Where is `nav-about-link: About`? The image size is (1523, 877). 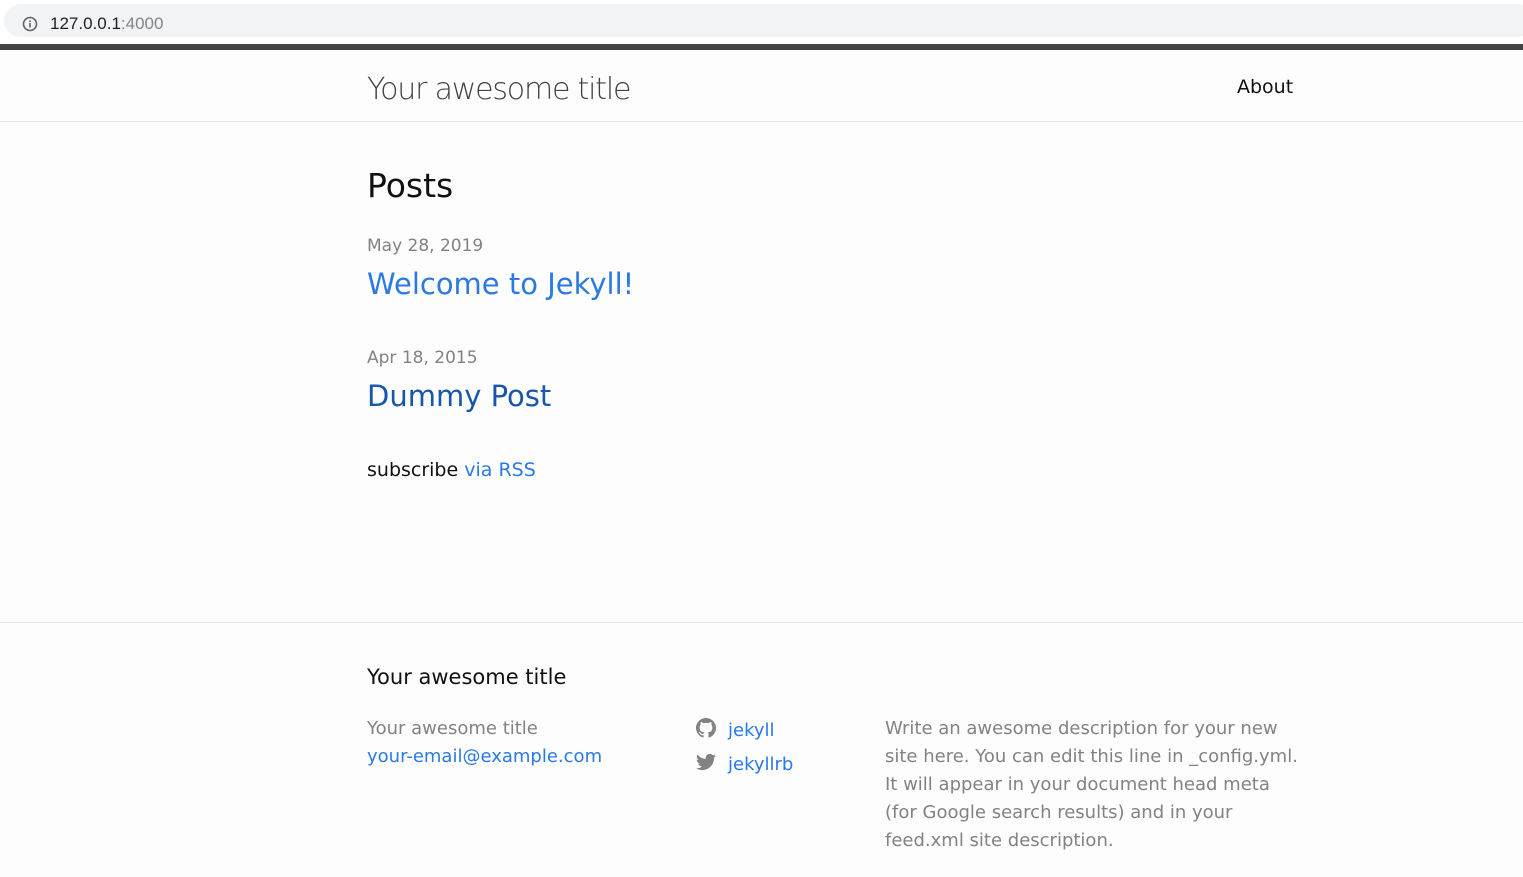
nav-about-link: About is located at coordinates (1265, 87).